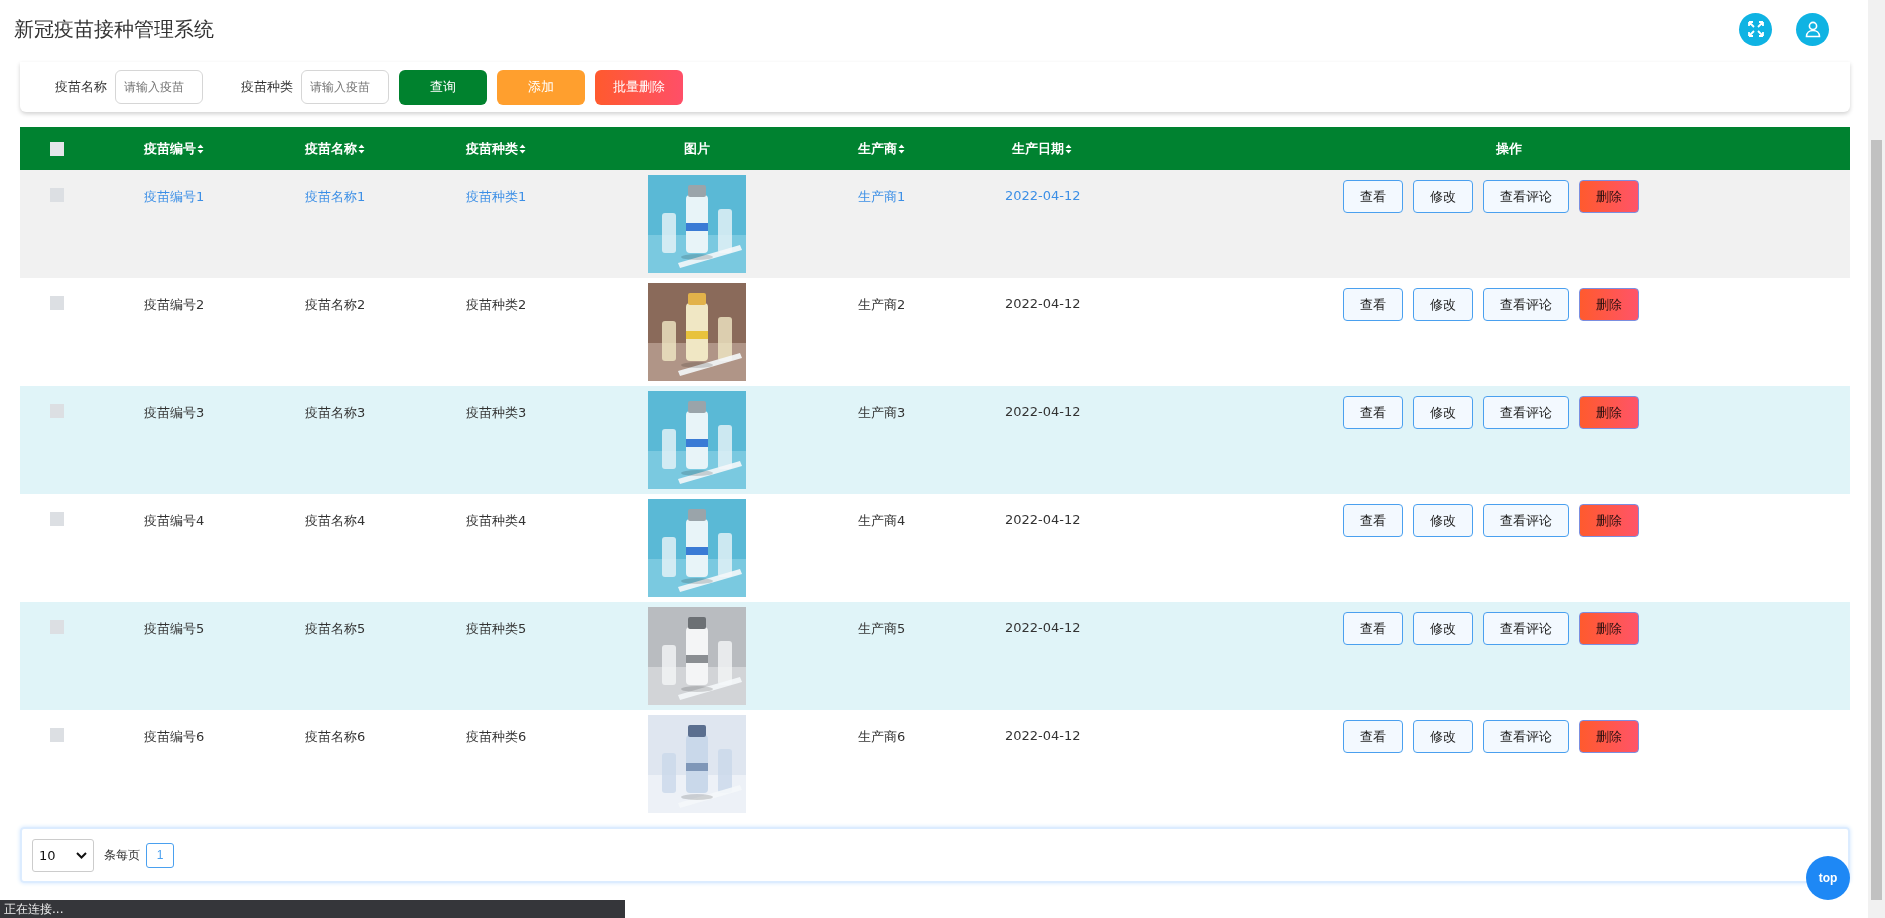  Describe the element at coordinates (496, 197) in the screenshot. I see `table-cell: 疫苗种类1` at that location.